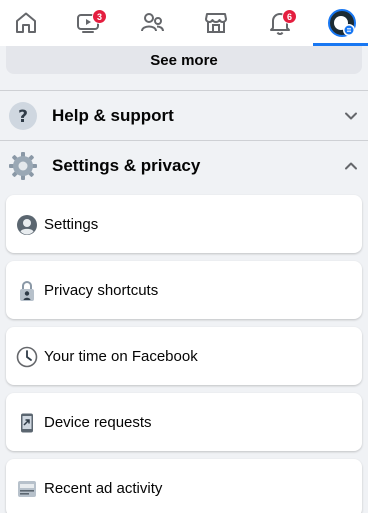  I want to click on friends-icon, so click(152, 22).